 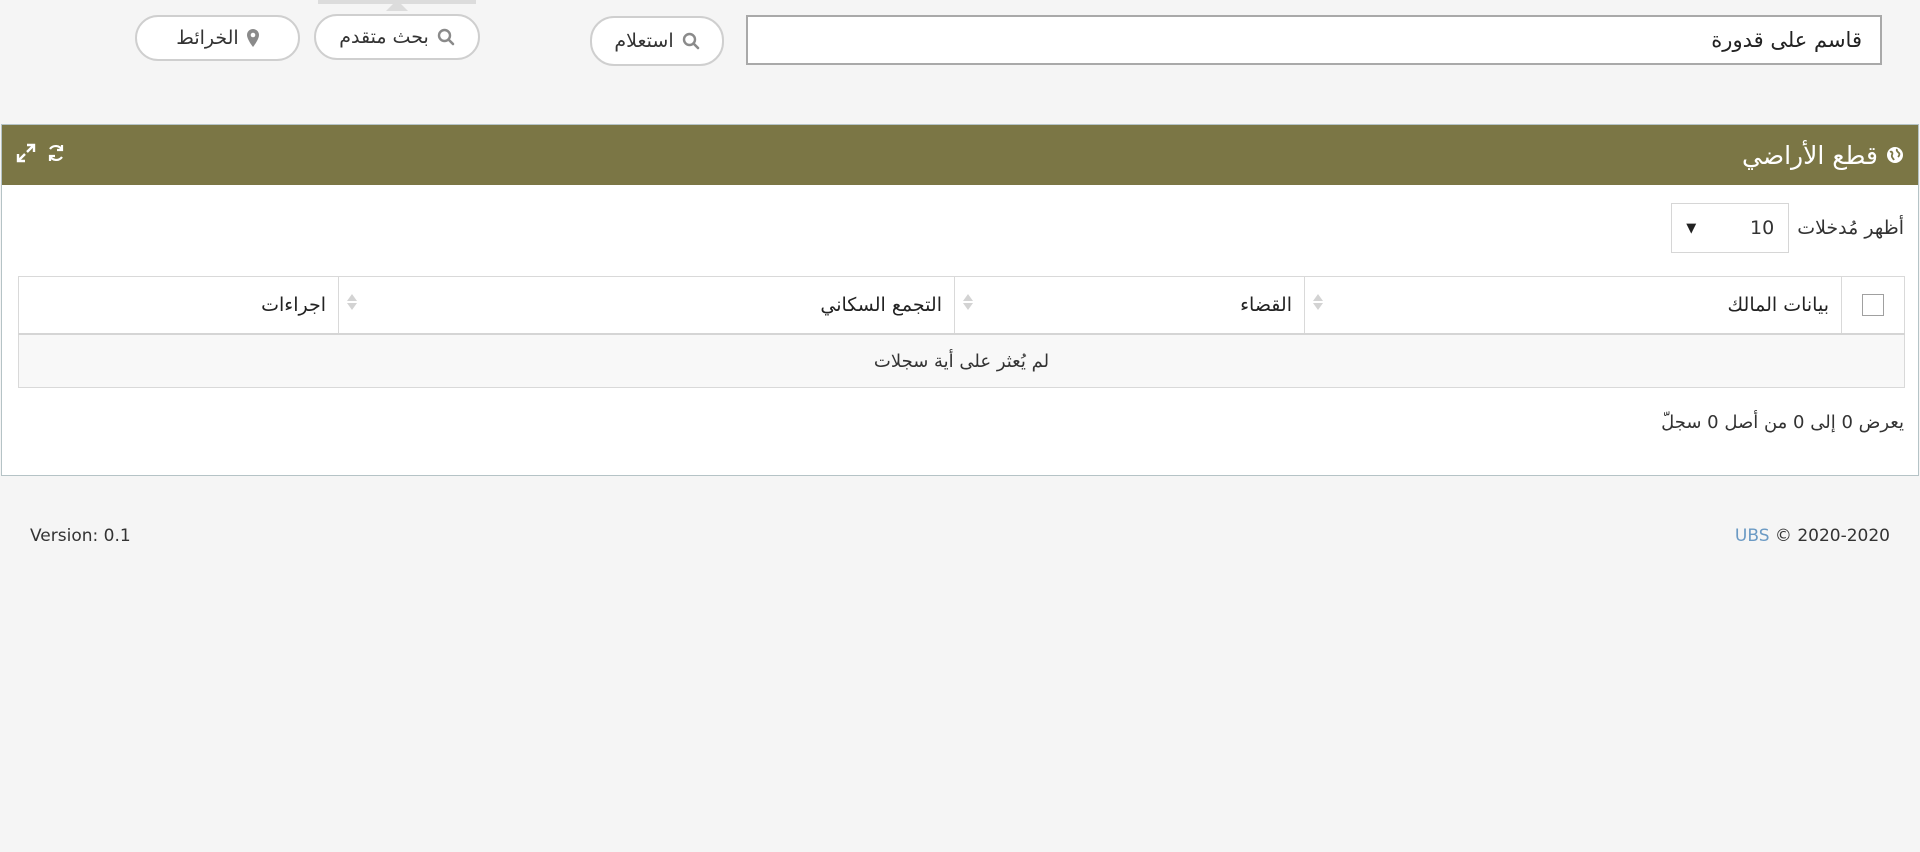 I want to click on inquiry-label: استعلام, so click(x=644, y=41).